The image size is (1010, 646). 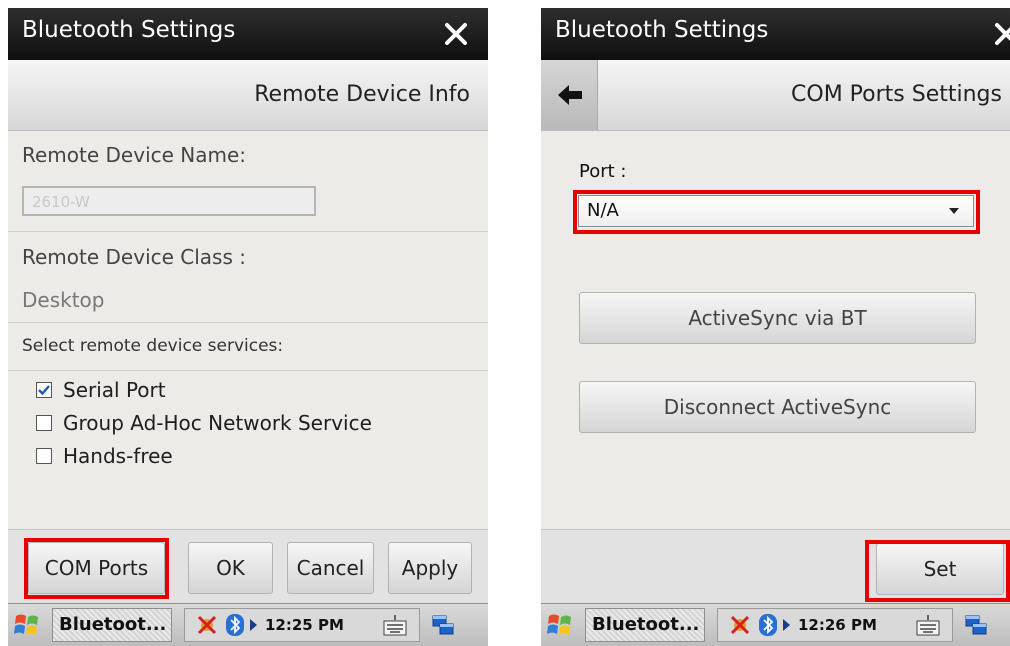 What do you see at coordinates (118, 456) in the screenshot?
I see `service-label: Hands-free` at bounding box center [118, 456].